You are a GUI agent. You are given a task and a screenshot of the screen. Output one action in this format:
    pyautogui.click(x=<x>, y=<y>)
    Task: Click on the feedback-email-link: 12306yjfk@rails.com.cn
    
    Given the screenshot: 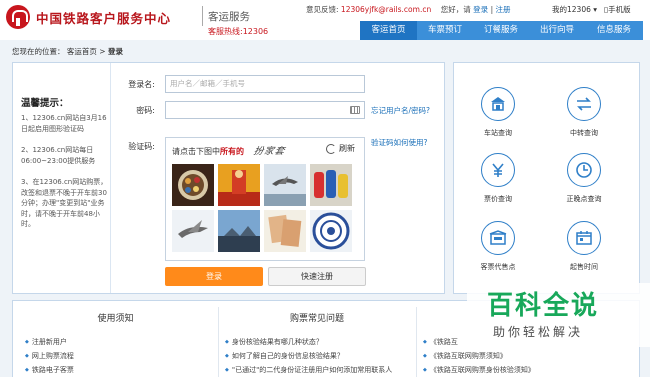 What is the action you would take?
    pyautogui.click(x=386, y=9)
    